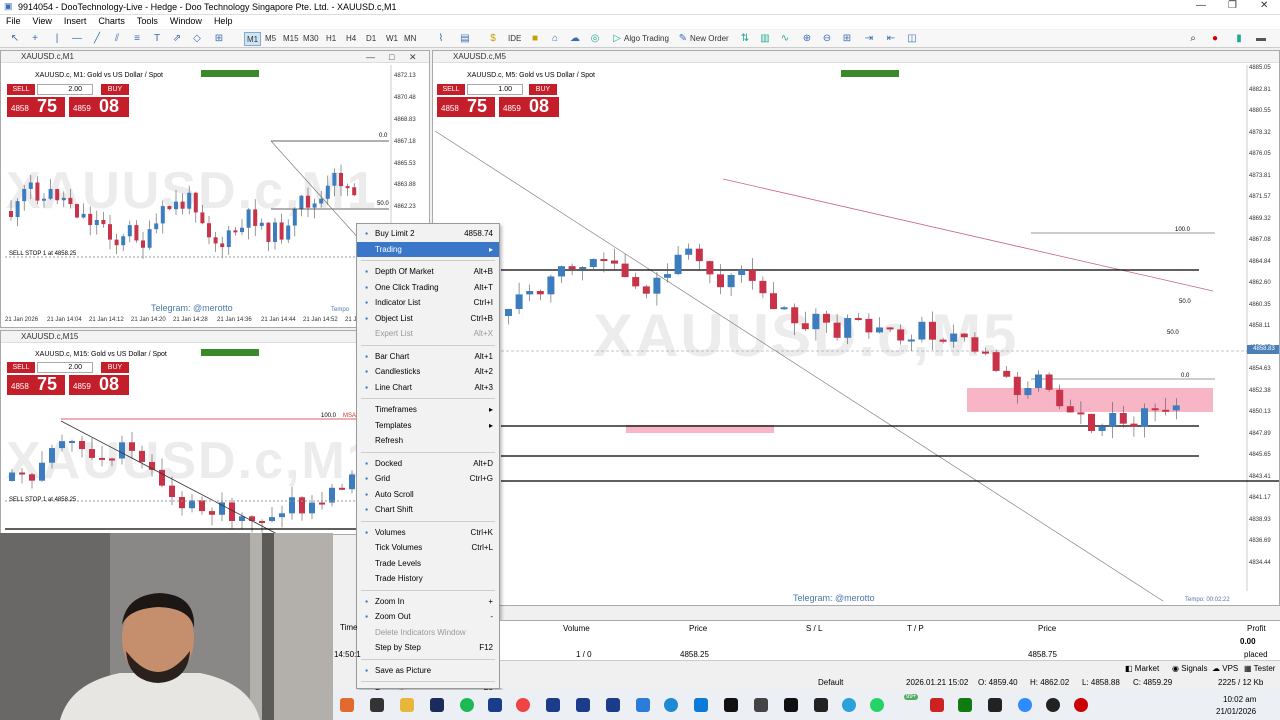 Image resolution: width=1280 pixels, height=720 pixels. What do you see at coordinates (410, 39) in the screenshot?
I see `period-mn: MN` at bounding box center [410, 39].